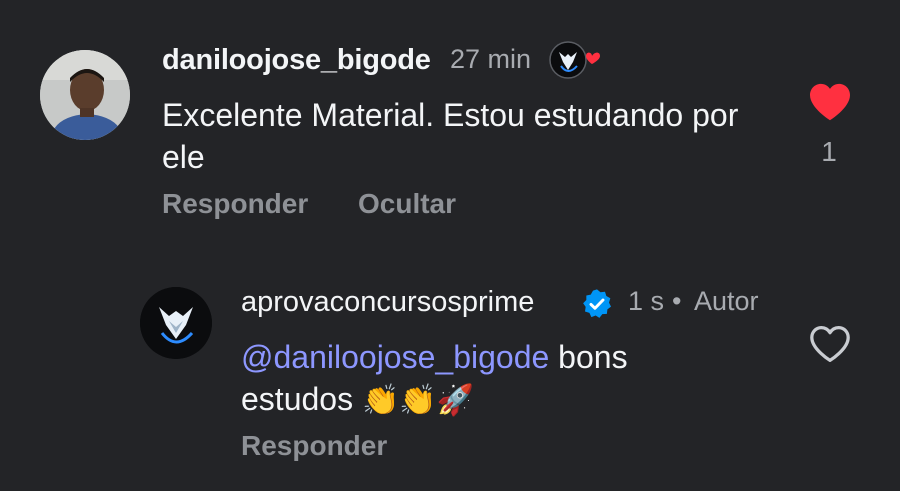 The height and width of the screenshot is (491, 900). I want to click on heart-filled-icon, so click(830, 102).